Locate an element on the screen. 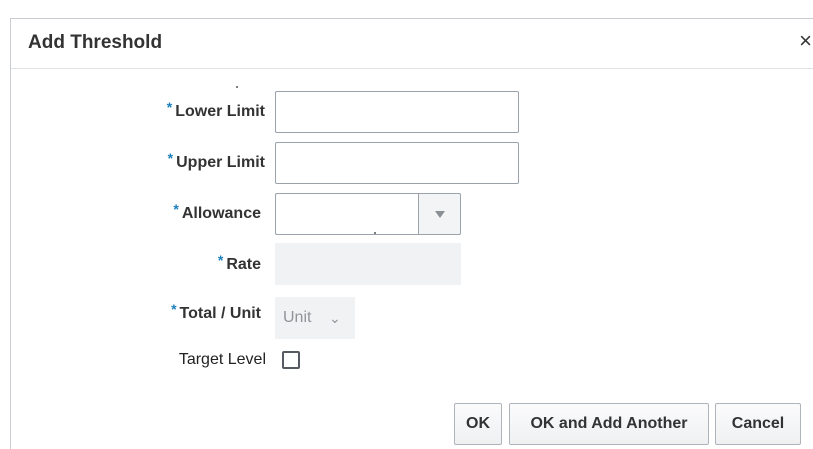 This screenshot has width=813, height=449. target-level-label: Target Level is located at coordinates (222, 359).